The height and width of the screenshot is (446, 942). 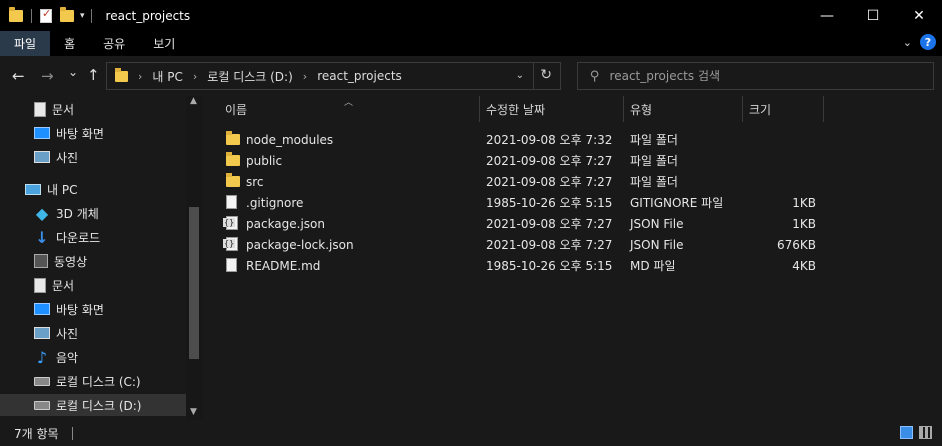 I want to click on minimize-button: —, so click(x=827, y=15).